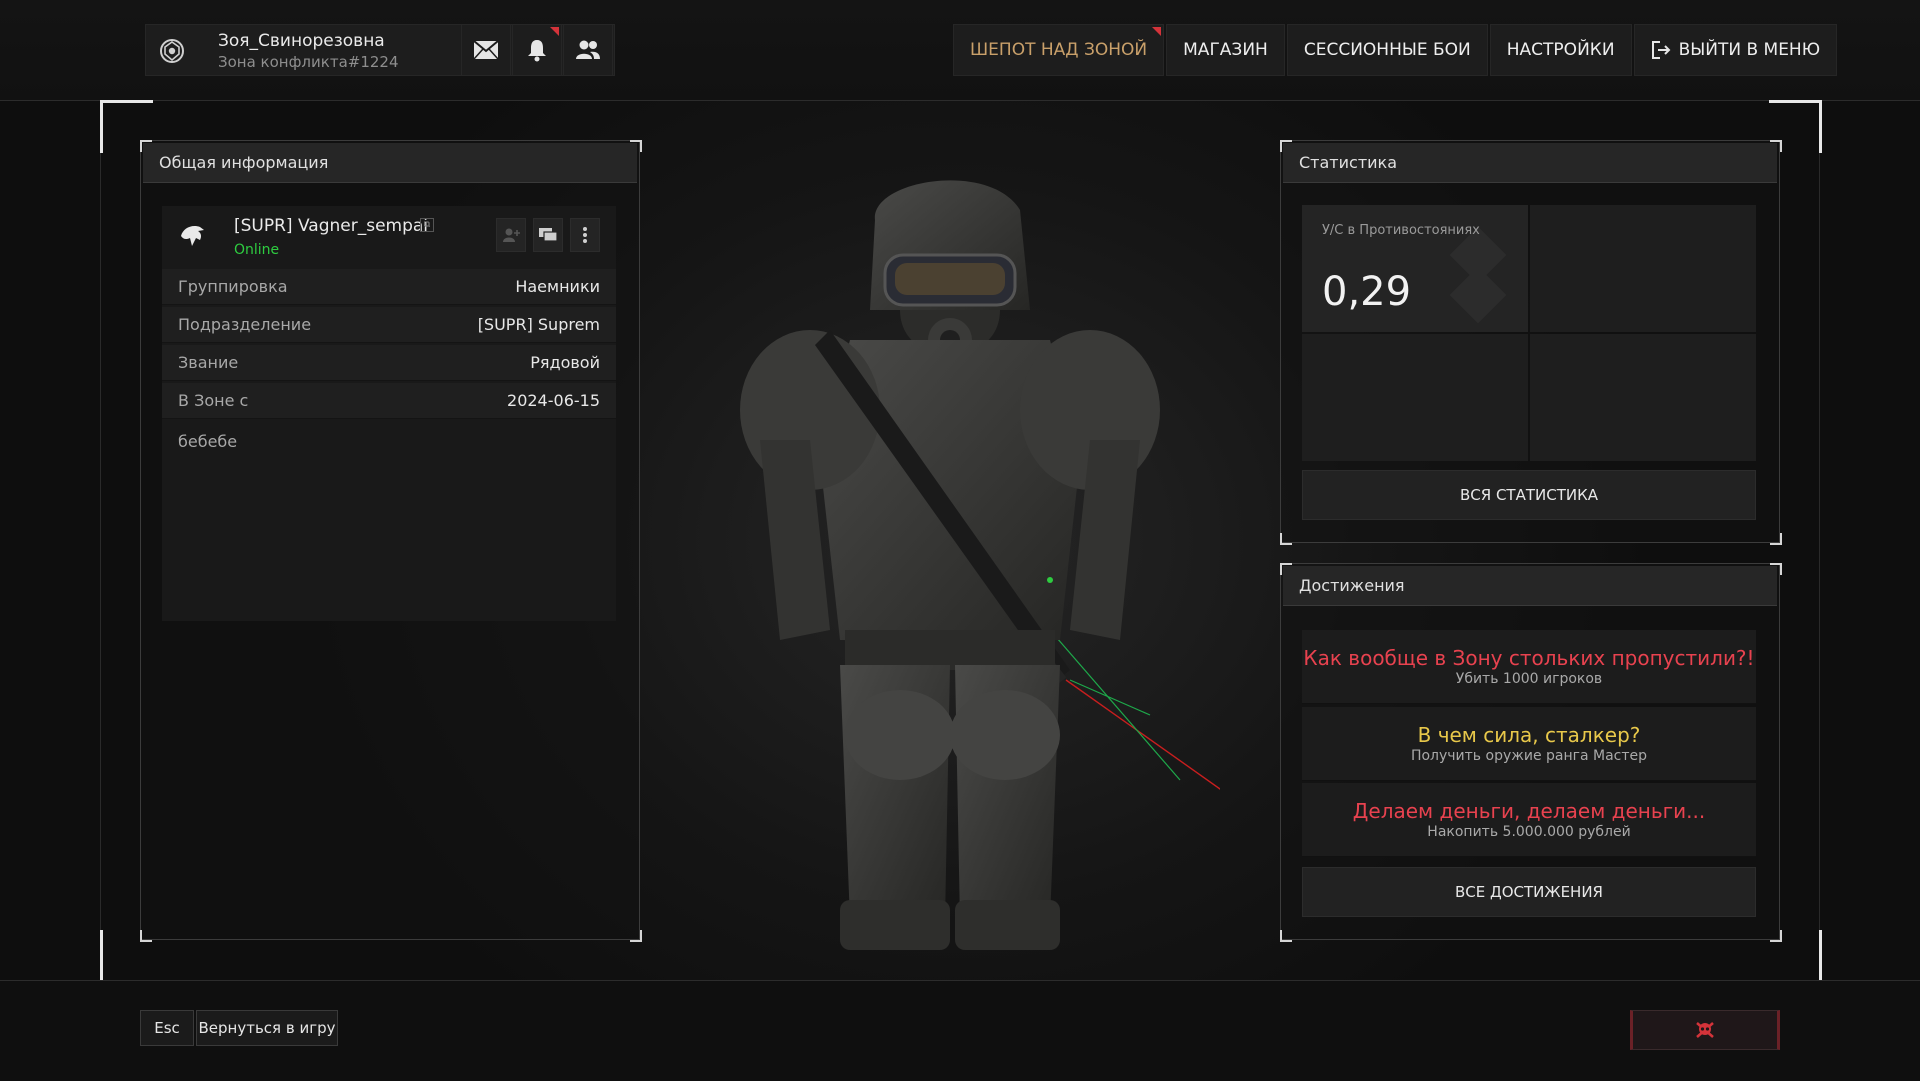  What do you see at coordinates (308, 62) in the screenshot?
I see `player-zone: Зона конфликта#1224` at bounding box center [308, 62].